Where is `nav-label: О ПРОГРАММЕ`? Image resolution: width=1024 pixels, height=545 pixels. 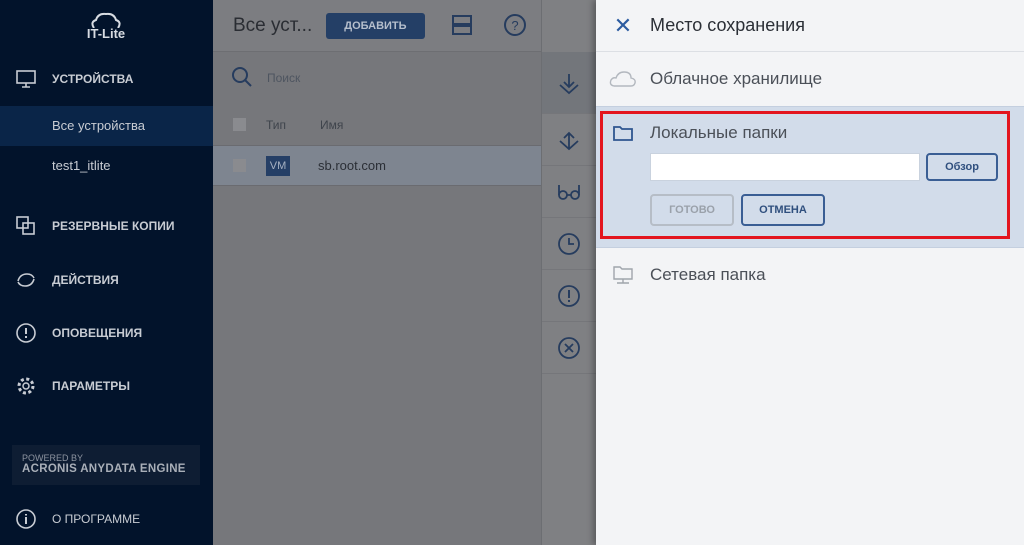
nav-label: О ПРОГРАММЕ is located at coordinates (96, 519).